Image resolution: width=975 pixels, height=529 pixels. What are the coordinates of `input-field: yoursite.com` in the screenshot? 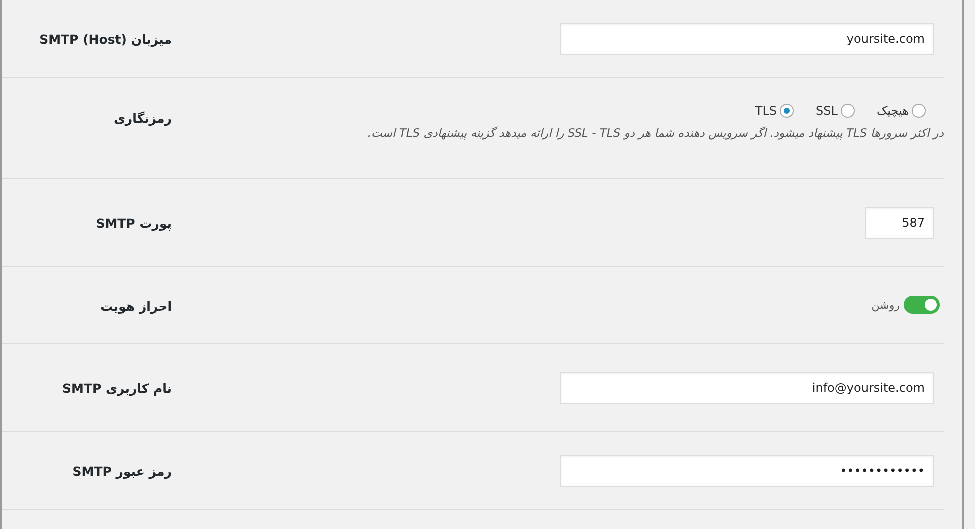 It's located at (747, 38).